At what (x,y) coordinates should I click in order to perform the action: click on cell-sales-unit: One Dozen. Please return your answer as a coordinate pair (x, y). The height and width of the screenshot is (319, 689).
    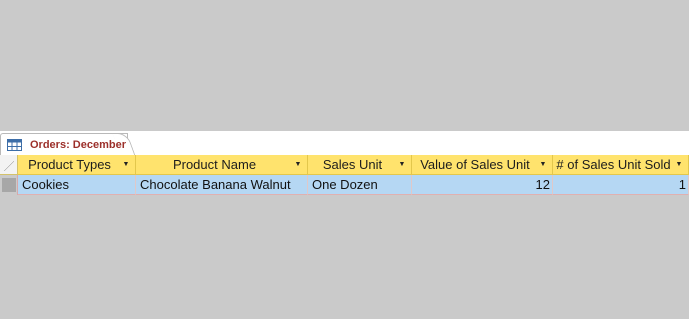
    Looking at the image, I should click on (360, 185).